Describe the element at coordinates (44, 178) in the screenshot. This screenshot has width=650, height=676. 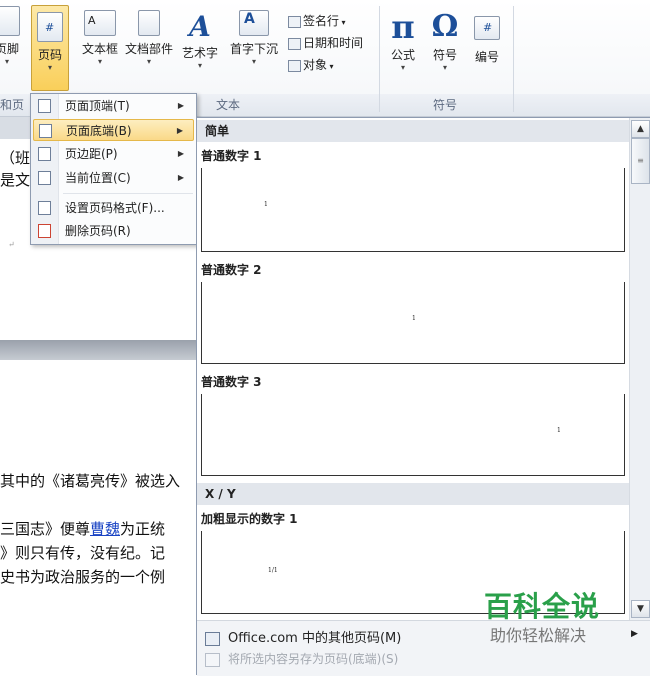
I see `current-position-icon` at that location.